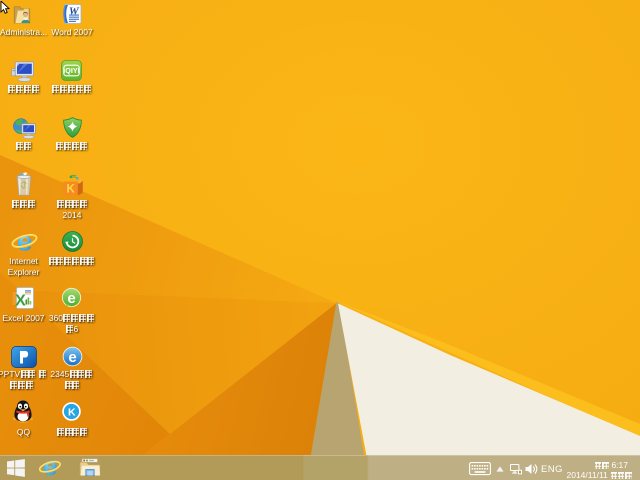 This screenshot has height=480, width=640. What do you see at coordinates (20, 301) in the screenshot?
I see `svg-text: X` at bounding box center [20, 301].